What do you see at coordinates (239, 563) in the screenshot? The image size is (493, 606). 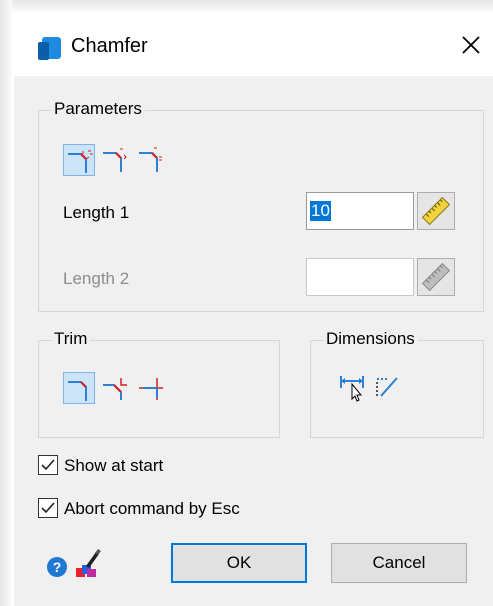 I see `ok-button: OK` at bounding box center [239, 563].